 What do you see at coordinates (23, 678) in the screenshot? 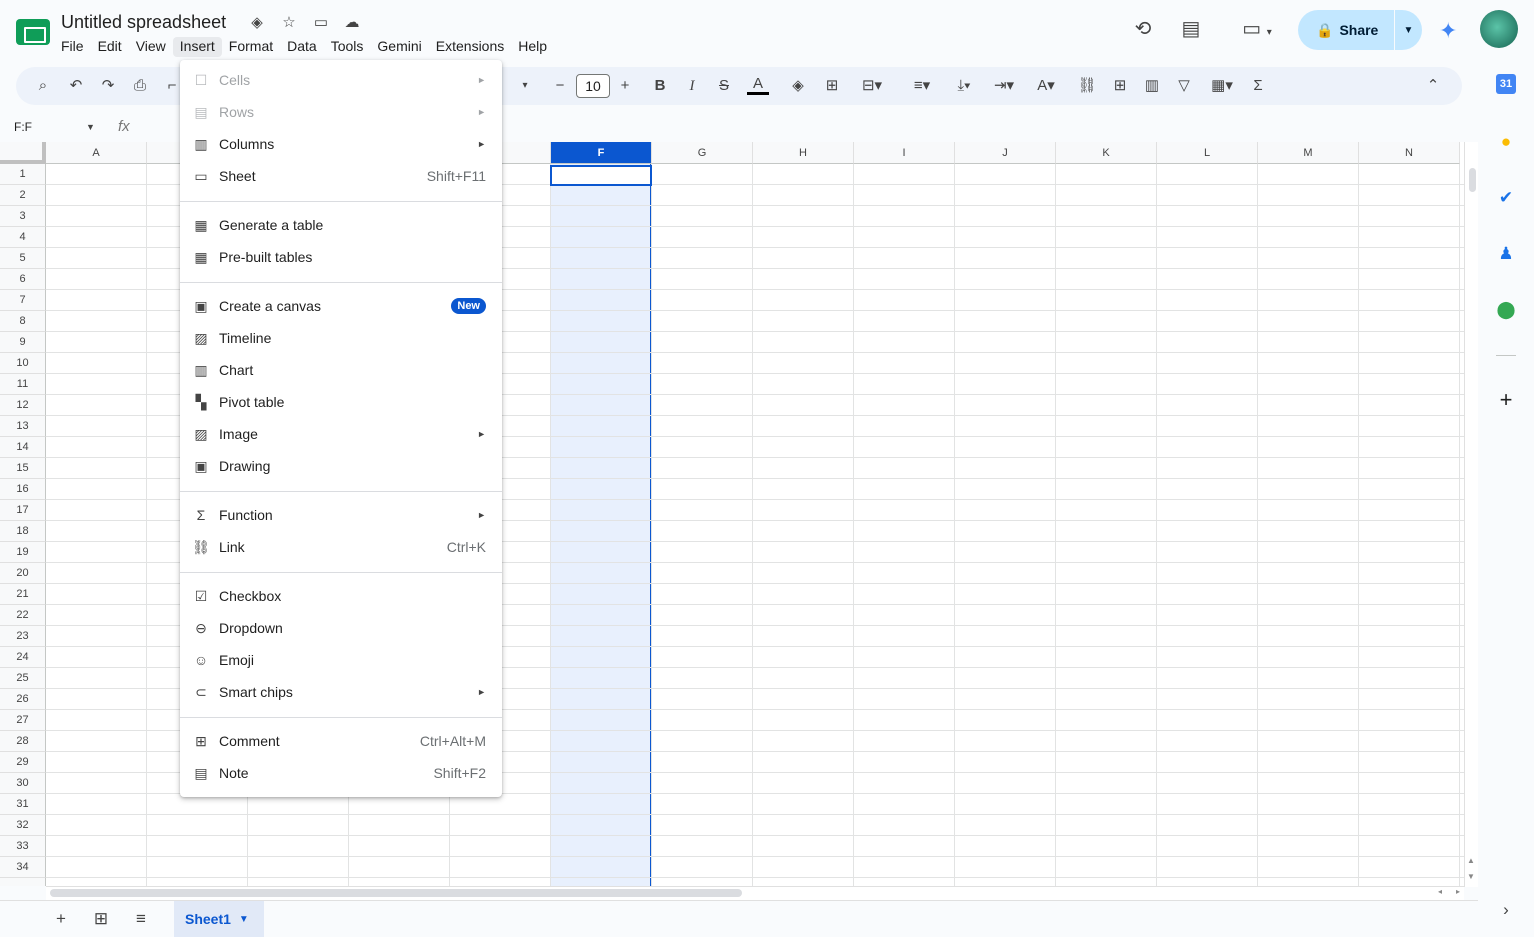
I see `row-header: 25` at bounding box center [23, 678].